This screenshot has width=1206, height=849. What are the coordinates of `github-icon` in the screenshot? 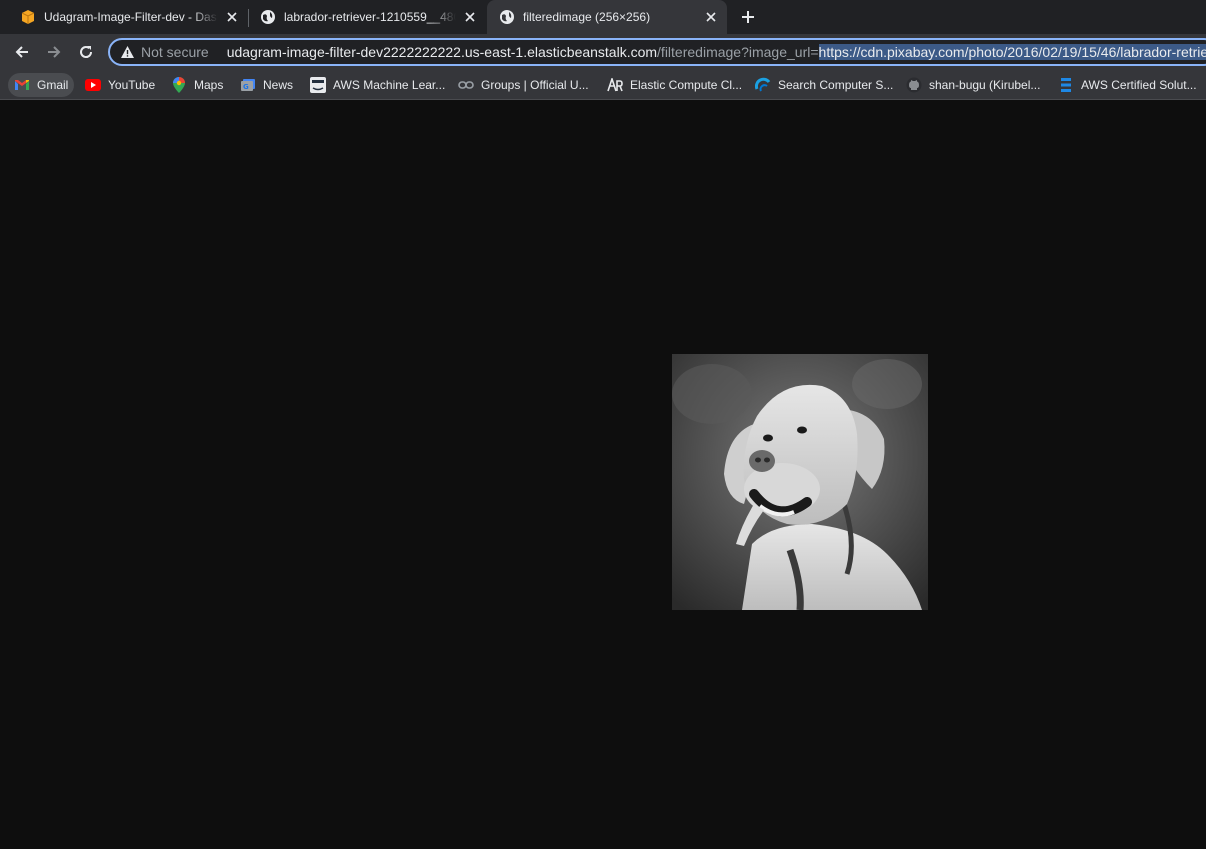 It's located at (914, 85).